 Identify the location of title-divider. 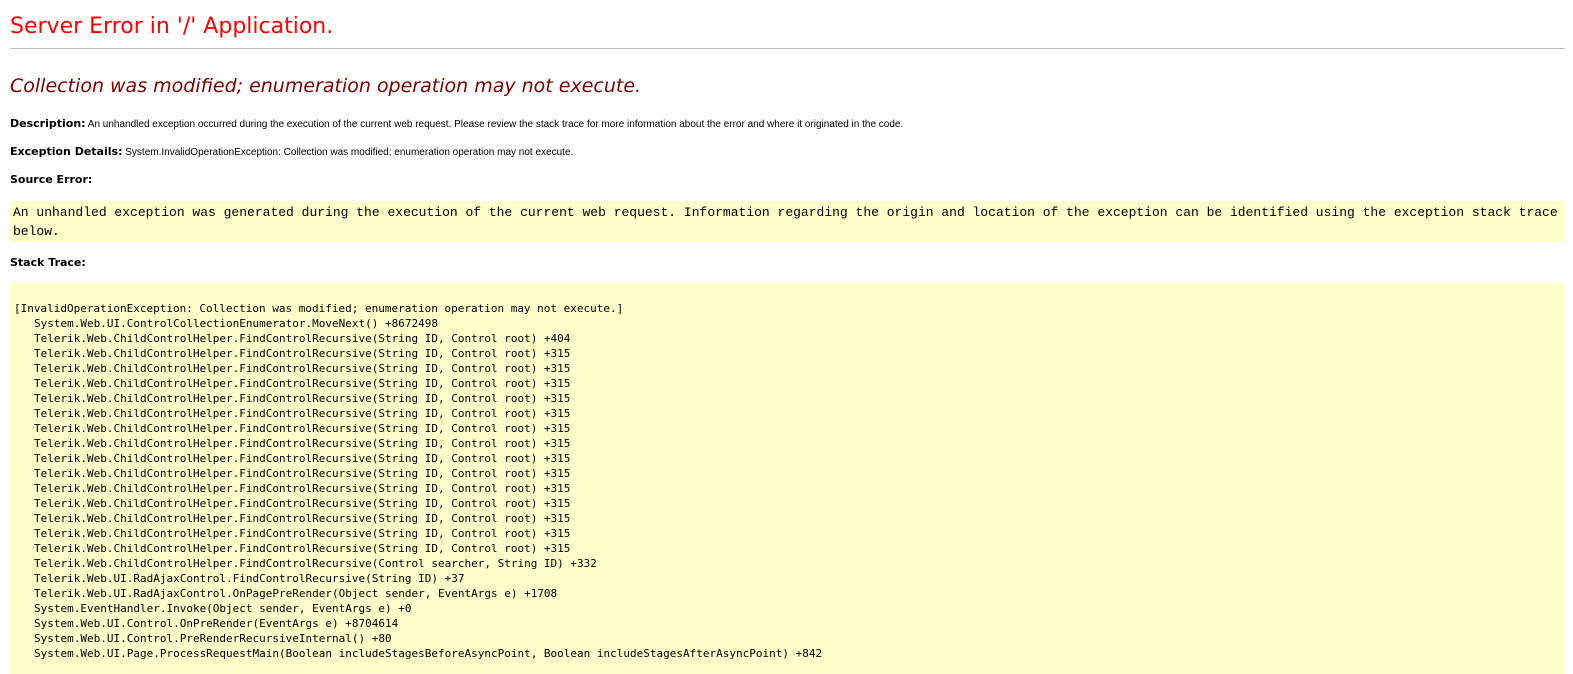
(787, 48).